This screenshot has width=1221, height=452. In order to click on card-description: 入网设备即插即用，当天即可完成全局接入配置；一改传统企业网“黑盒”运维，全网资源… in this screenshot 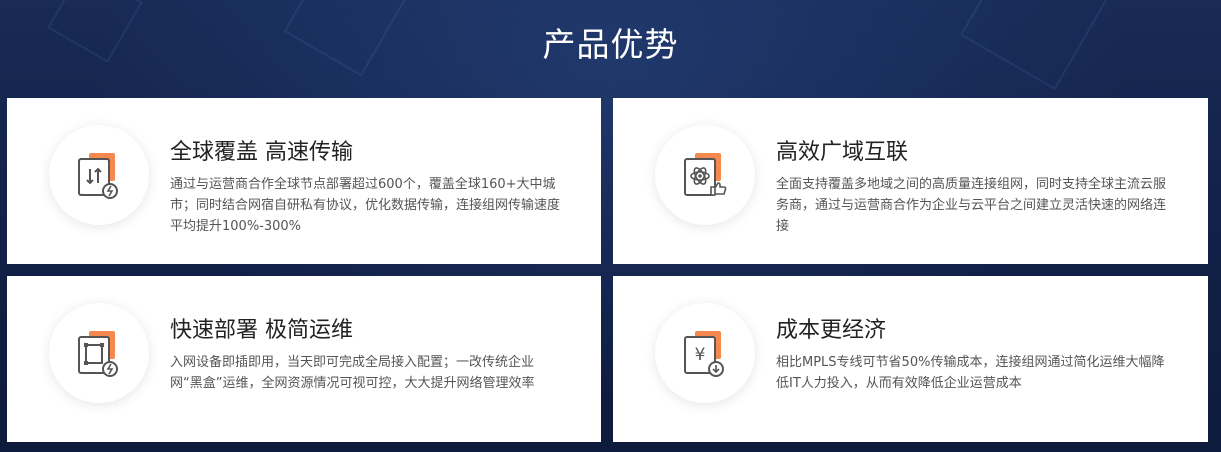, I will do `click(352, 373)`.